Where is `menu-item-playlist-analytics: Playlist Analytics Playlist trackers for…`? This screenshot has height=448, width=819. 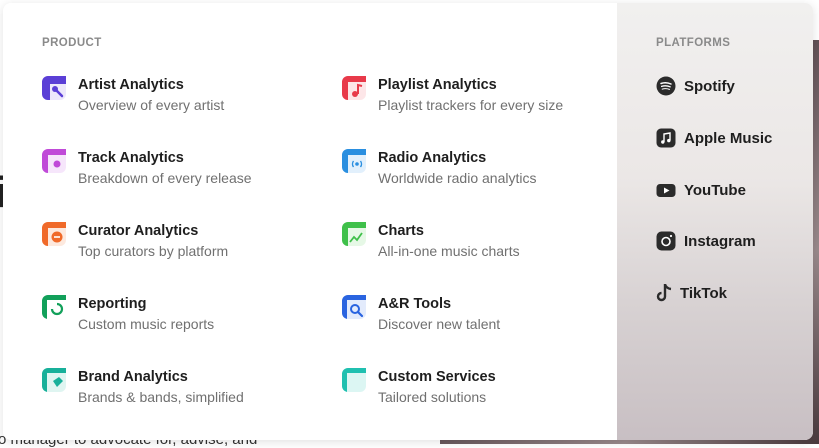 menu-item-playlist-analytics: Playlist Analytics Playlist trackers for… is located at coordinates (477, 99).